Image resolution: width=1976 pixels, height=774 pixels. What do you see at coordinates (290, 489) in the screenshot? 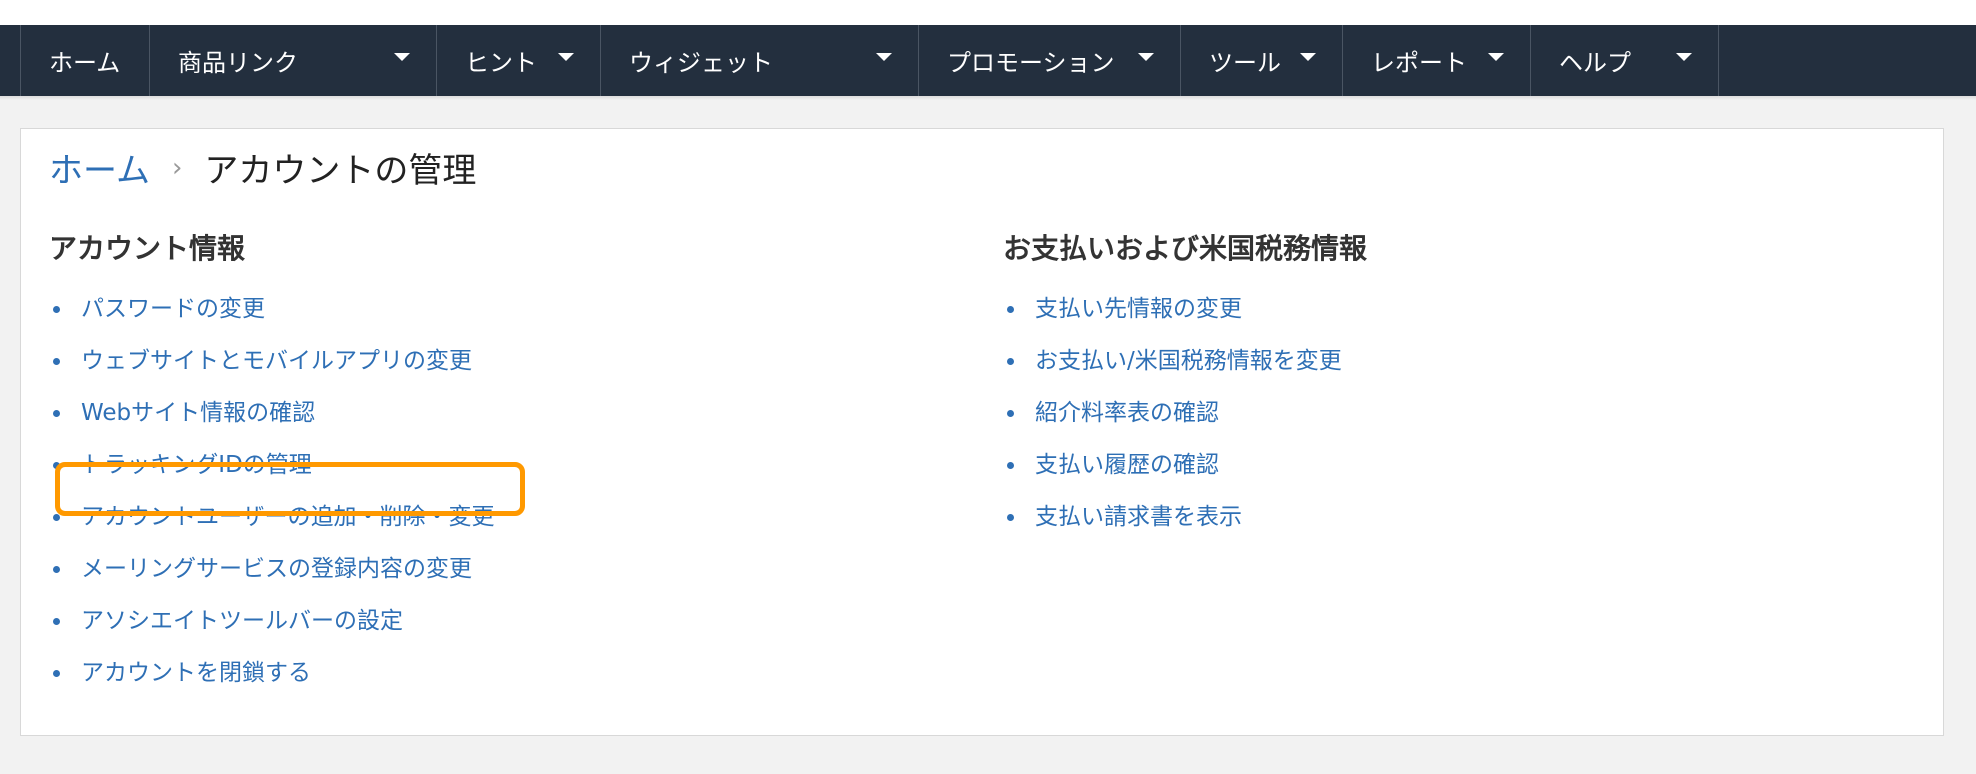
I see `highlight-box` at bounding box center [290, 489].